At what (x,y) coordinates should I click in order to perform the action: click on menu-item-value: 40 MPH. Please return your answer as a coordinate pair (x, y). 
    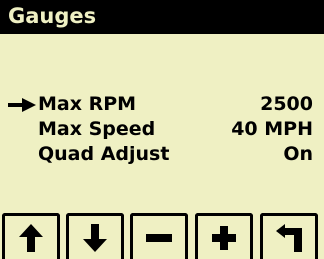
    Looking at the image, I should click on (272, 129).